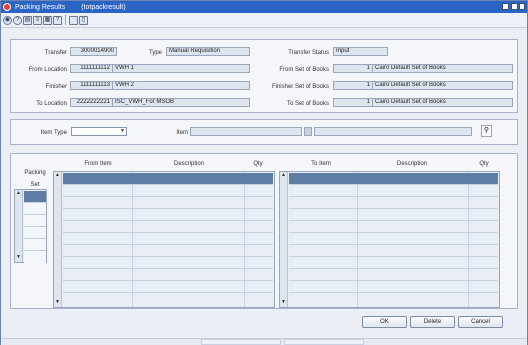  What do you see at coordinates (505, 6) in the screenshot?
I see `minimize-icon` at bounding box center [505, 6].